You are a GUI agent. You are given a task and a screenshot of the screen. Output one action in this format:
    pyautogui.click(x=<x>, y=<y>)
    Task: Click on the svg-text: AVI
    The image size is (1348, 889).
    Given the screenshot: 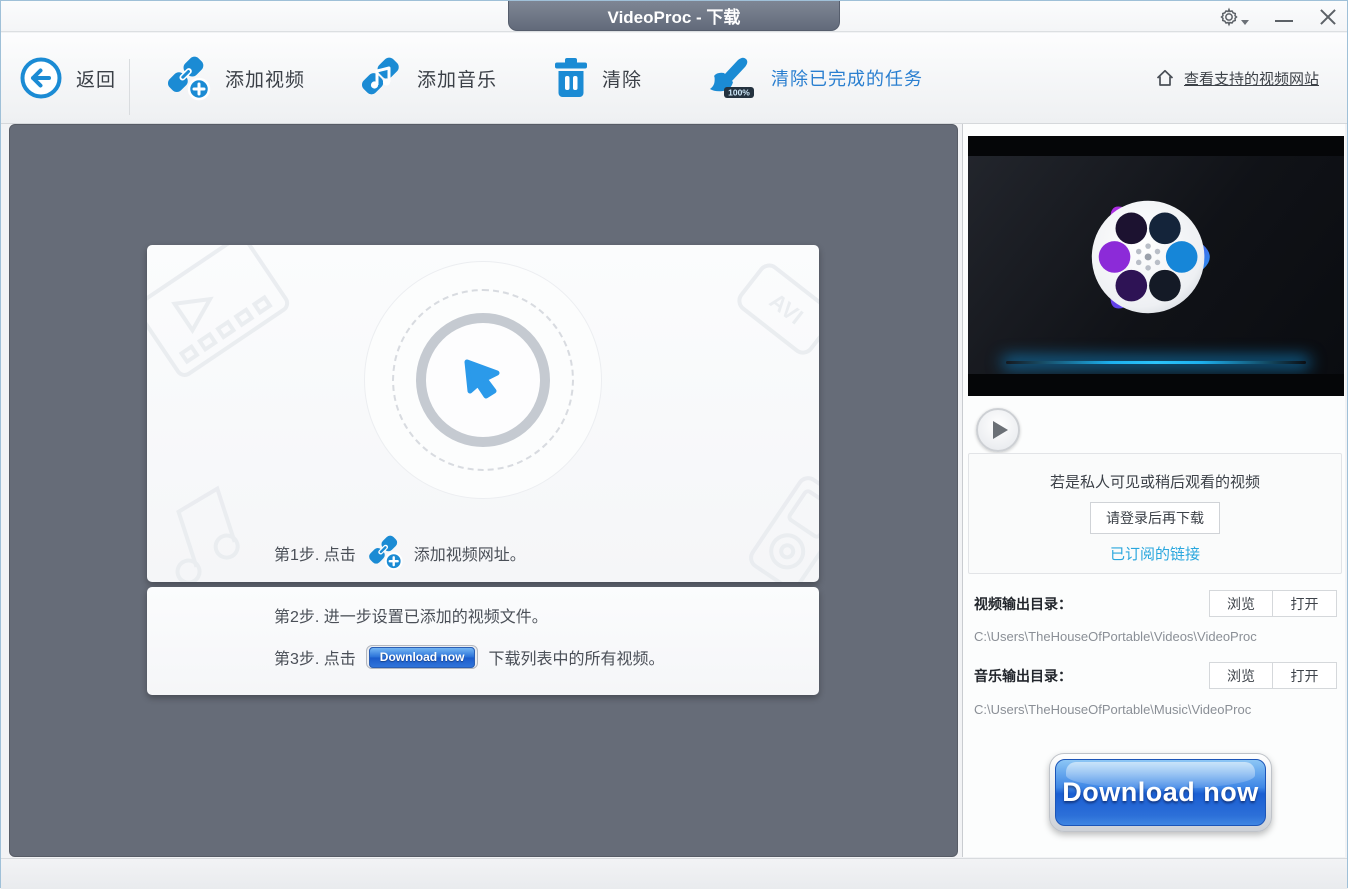 What is the action you would take?
    pyautogui.click(x=786, y=308)
    